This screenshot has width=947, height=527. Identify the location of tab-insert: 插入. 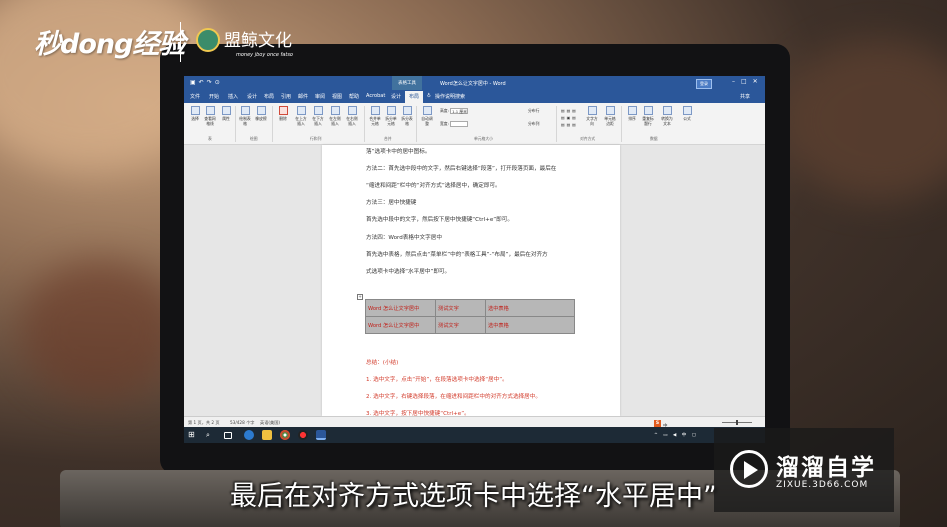
(233, 96).